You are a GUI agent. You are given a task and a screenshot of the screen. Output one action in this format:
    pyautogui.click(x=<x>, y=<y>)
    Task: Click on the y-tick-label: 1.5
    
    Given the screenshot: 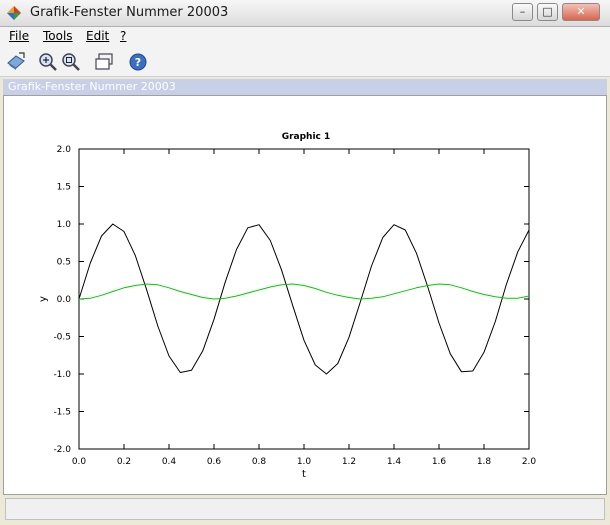 What is the action you would take?
    pyautogui.click(x=64, y=188)
    